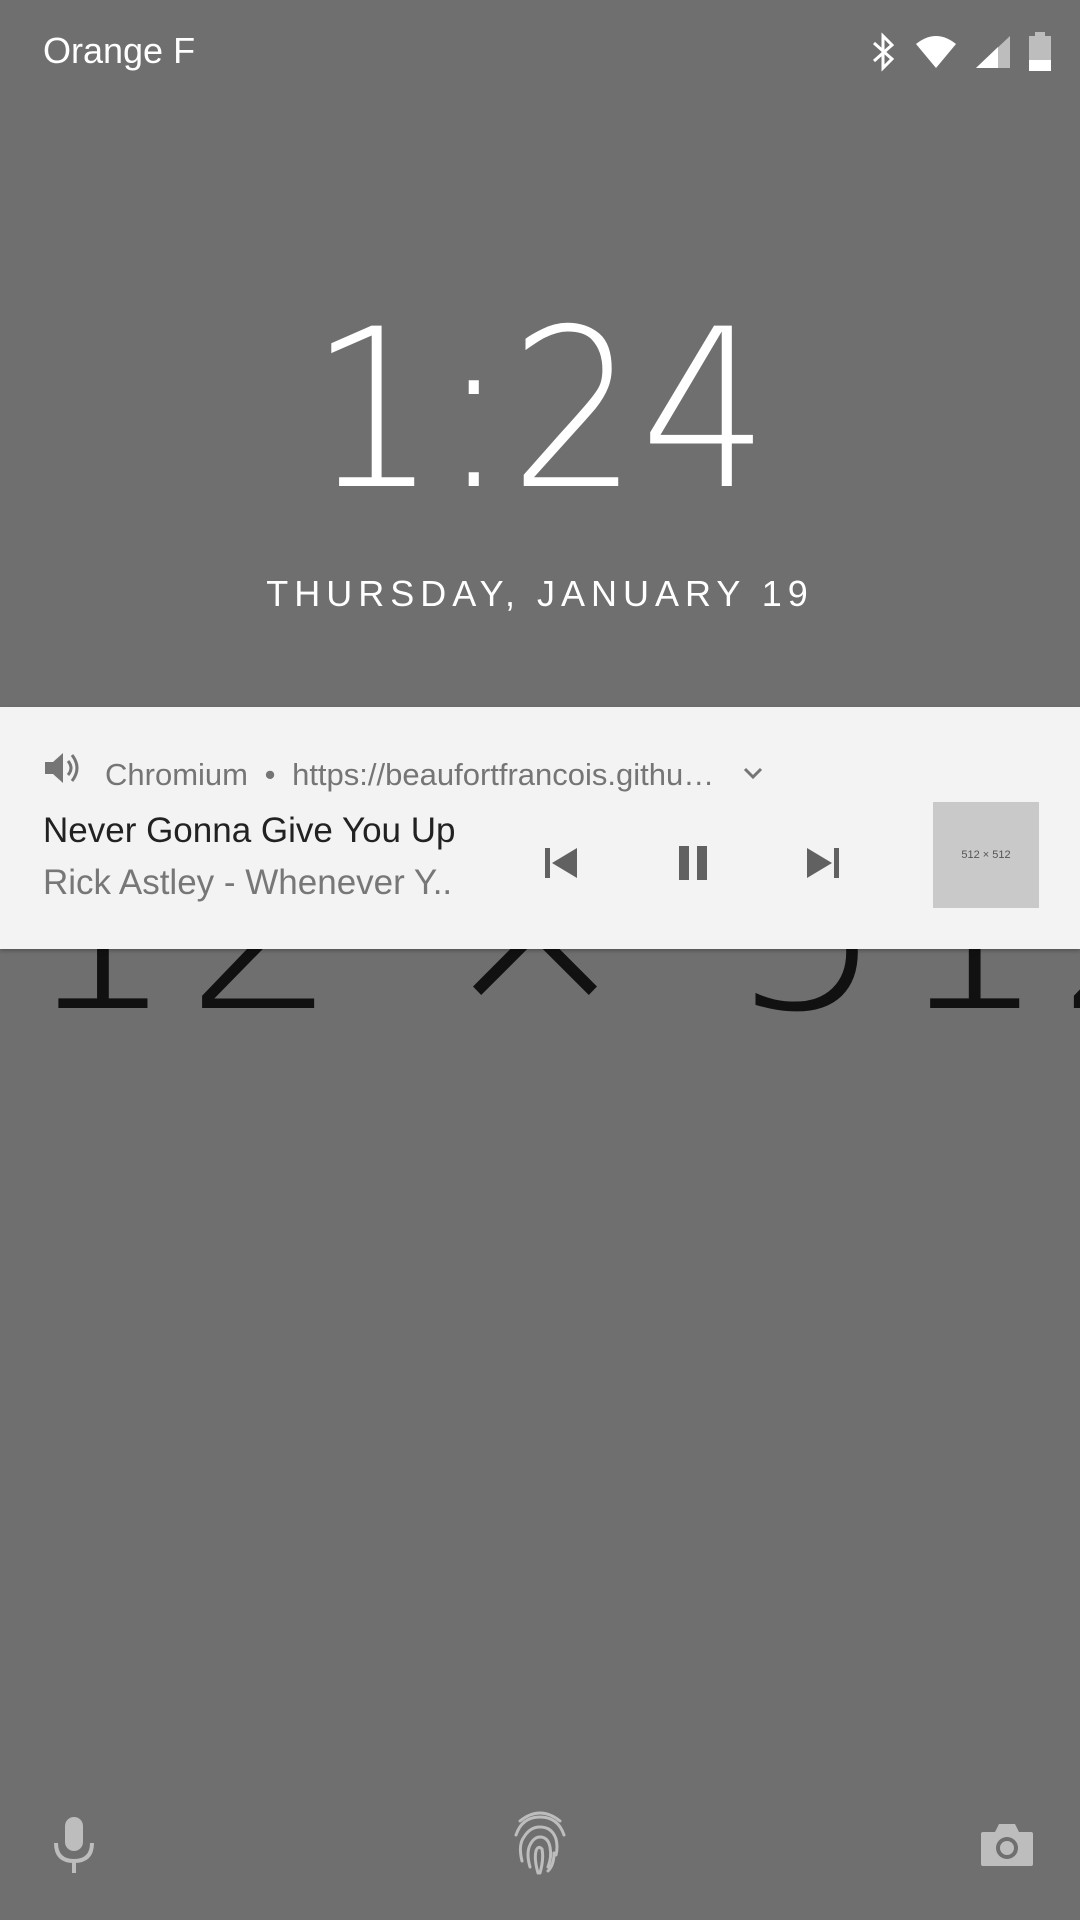 Image resolution: width=1080 pixels, height=1920 pixels. I want to click on status-bar: Orange F, so click(540, 55).